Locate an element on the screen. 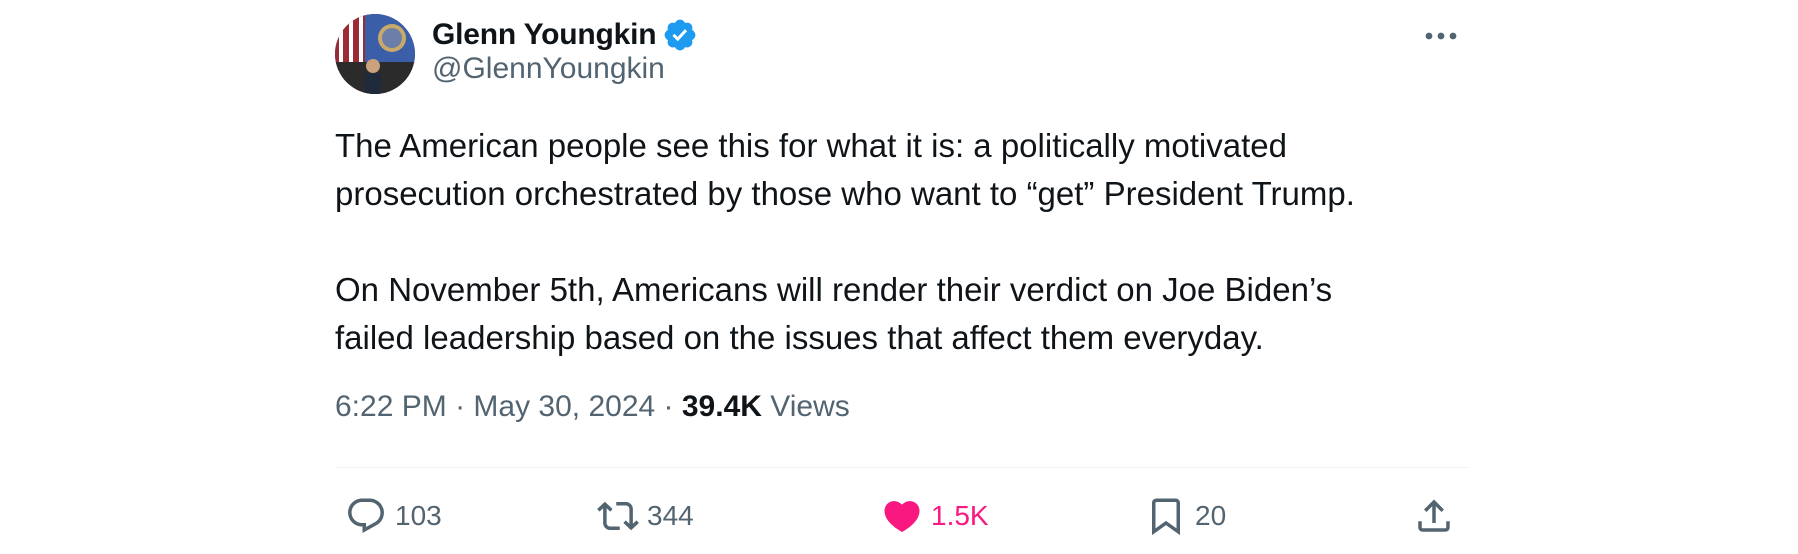 Image resolution: width=1798 pixels, height=554 pixels. repost-icon is located at coordinates (618, 516).